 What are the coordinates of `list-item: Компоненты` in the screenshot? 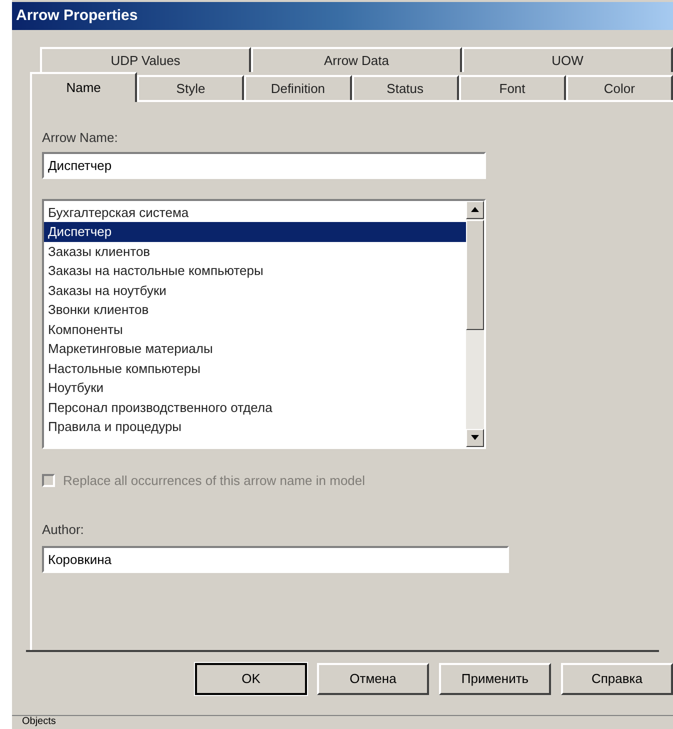 It's located at (255, 329).